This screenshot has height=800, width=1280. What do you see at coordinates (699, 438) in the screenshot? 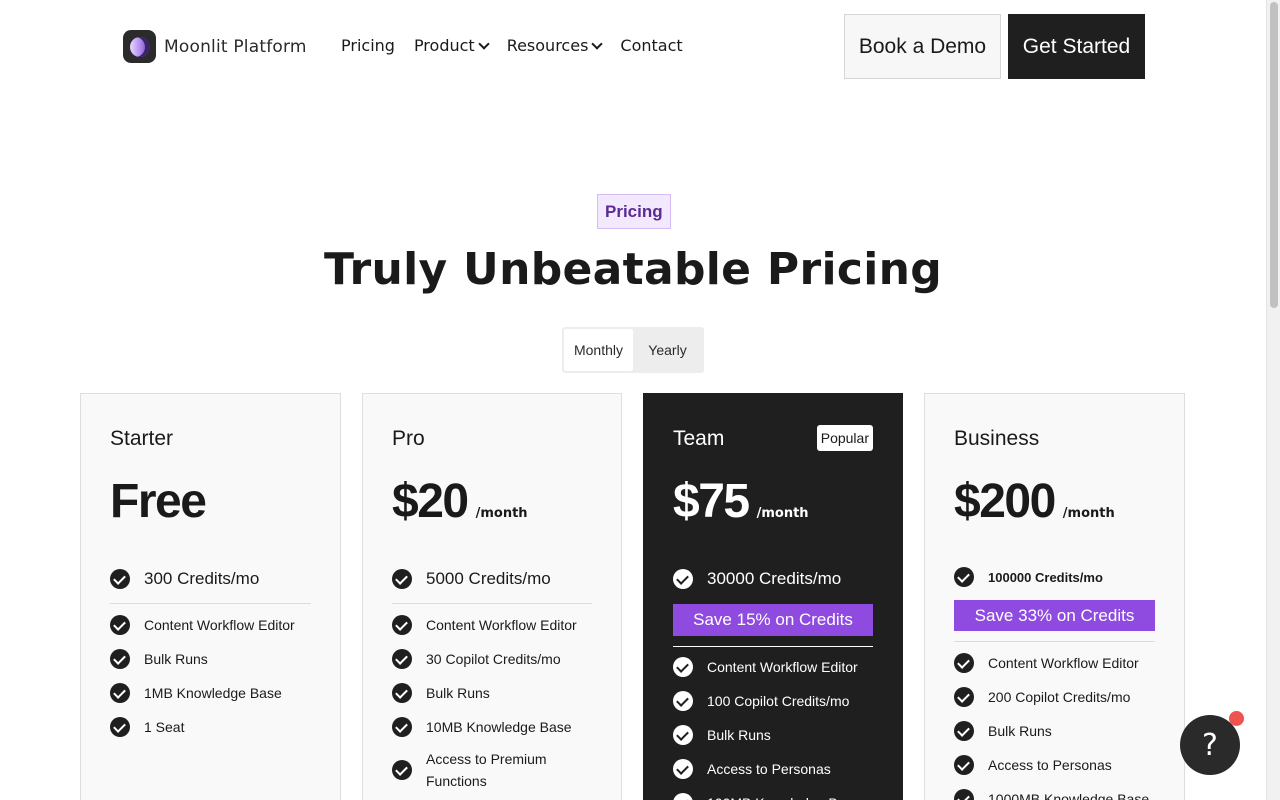
I see `plan-name: Team` at bounding box center [699, 438].